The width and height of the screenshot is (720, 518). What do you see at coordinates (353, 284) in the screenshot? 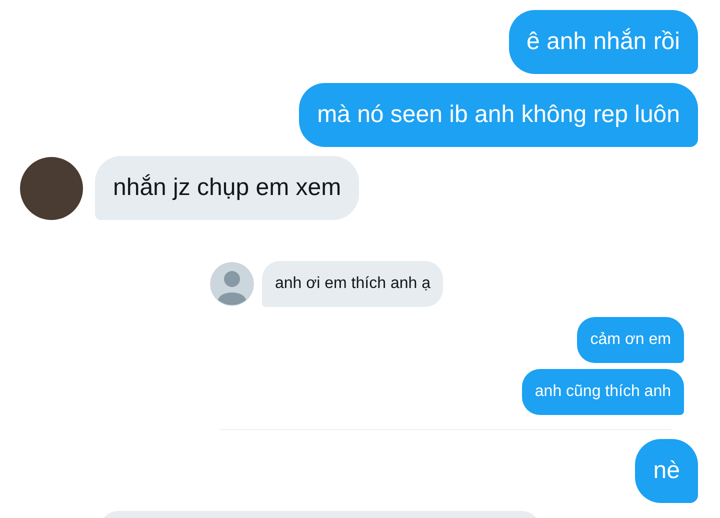
I see `message-bubble: anh ơi em thích anh ạ` at bounding box center [353, 284].